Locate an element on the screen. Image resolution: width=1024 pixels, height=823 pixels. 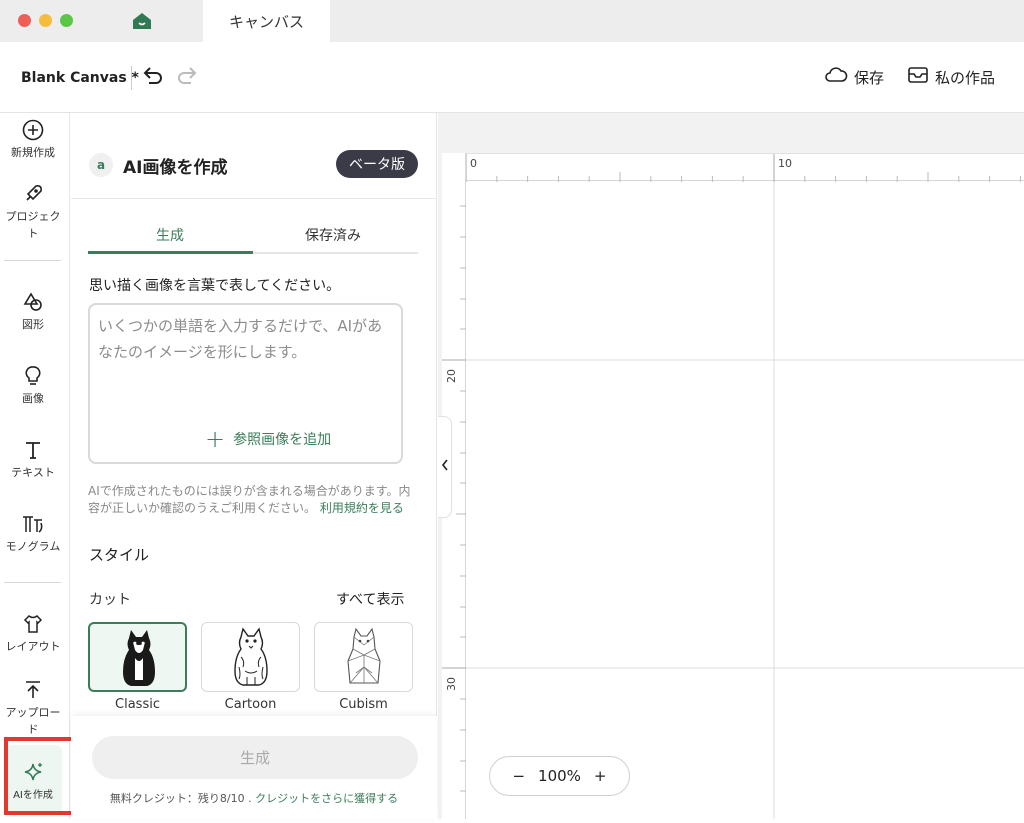
ruler-horizontal: 0 10 is located at coordinates (733, 167).